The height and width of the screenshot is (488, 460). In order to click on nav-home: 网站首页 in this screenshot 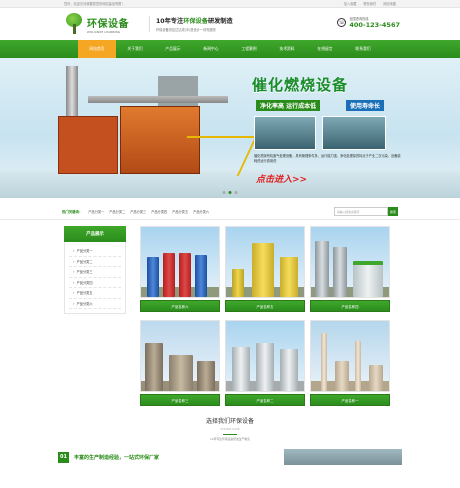, I will do `click(97, 49)`.